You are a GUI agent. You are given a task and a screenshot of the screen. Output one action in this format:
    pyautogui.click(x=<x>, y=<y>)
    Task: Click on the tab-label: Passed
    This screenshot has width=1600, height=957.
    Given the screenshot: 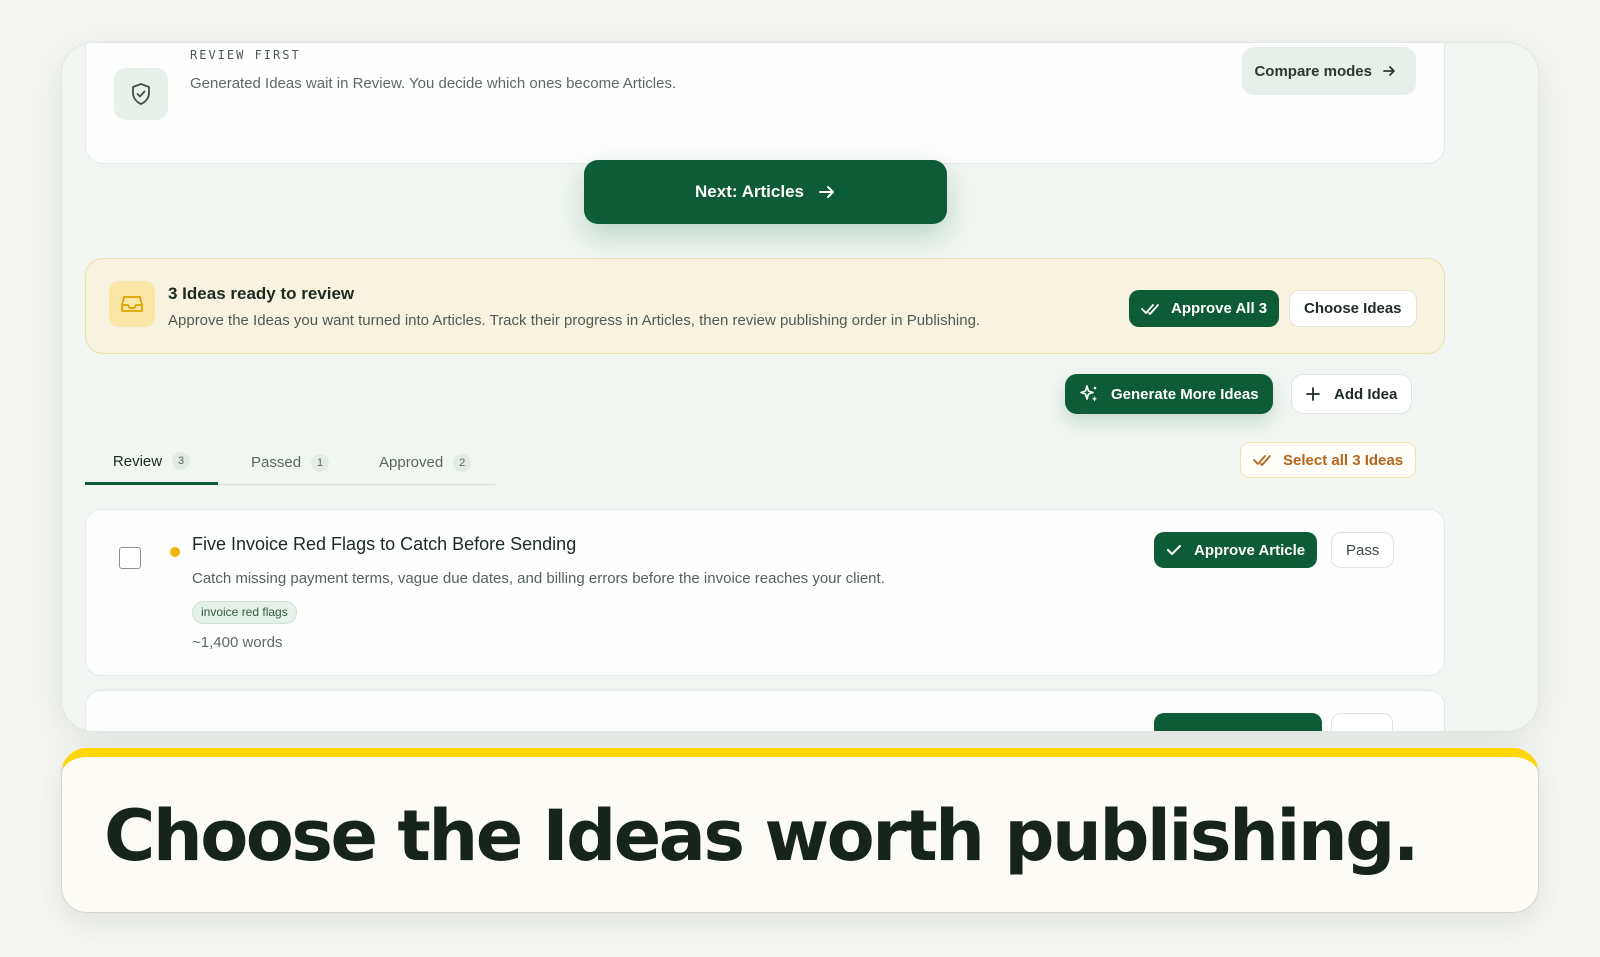 What is the action you would take?
    pyautogui.click(x=276, y=462)
    